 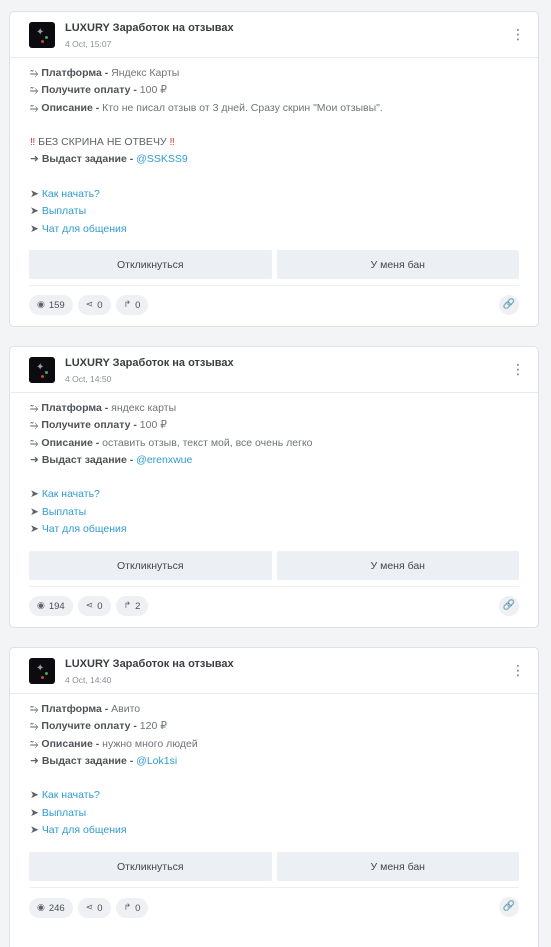 I want to click on views-count: 159, so click(x=56, y=305).